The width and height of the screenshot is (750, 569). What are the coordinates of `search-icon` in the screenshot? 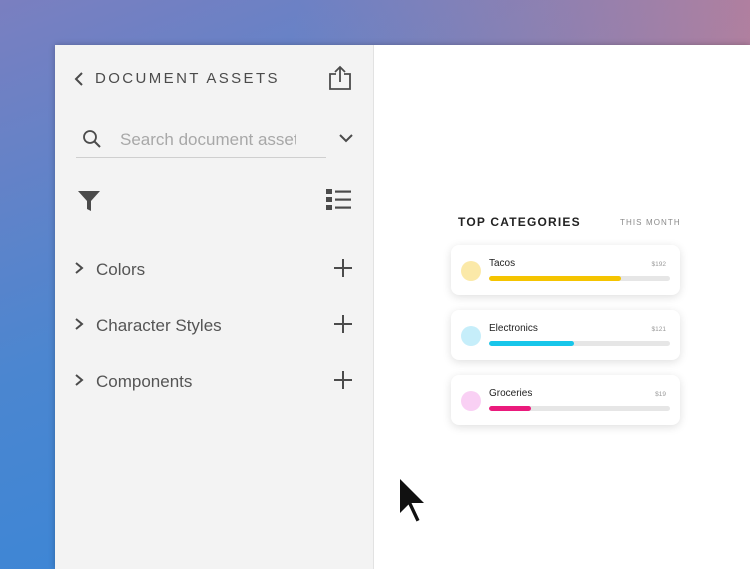 It's located at (92, 139).